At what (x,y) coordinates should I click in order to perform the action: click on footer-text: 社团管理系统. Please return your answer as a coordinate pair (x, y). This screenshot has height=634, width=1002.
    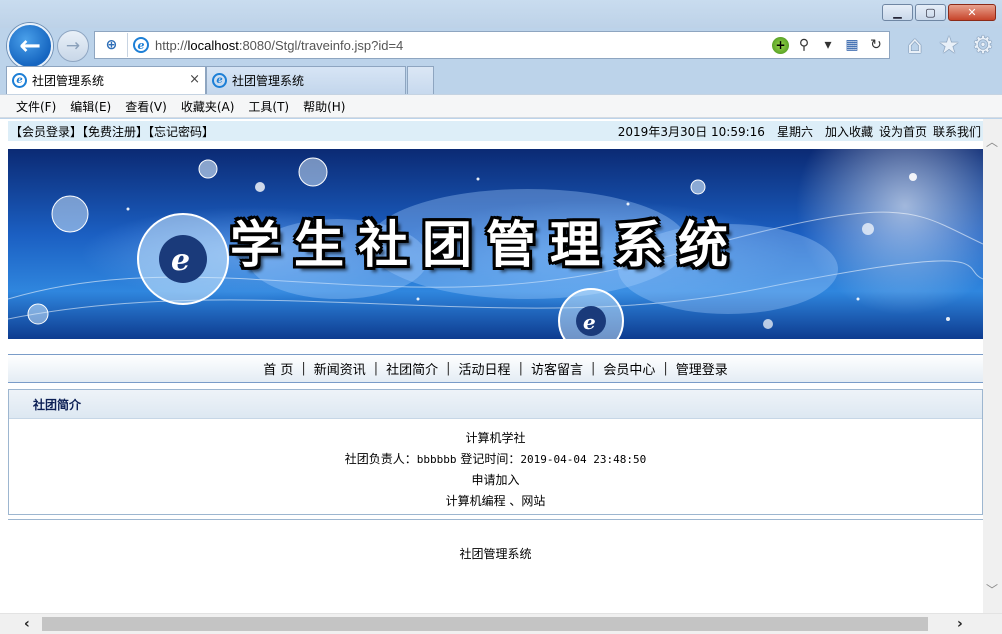
    Looking at the image, I should click on (495, 554).